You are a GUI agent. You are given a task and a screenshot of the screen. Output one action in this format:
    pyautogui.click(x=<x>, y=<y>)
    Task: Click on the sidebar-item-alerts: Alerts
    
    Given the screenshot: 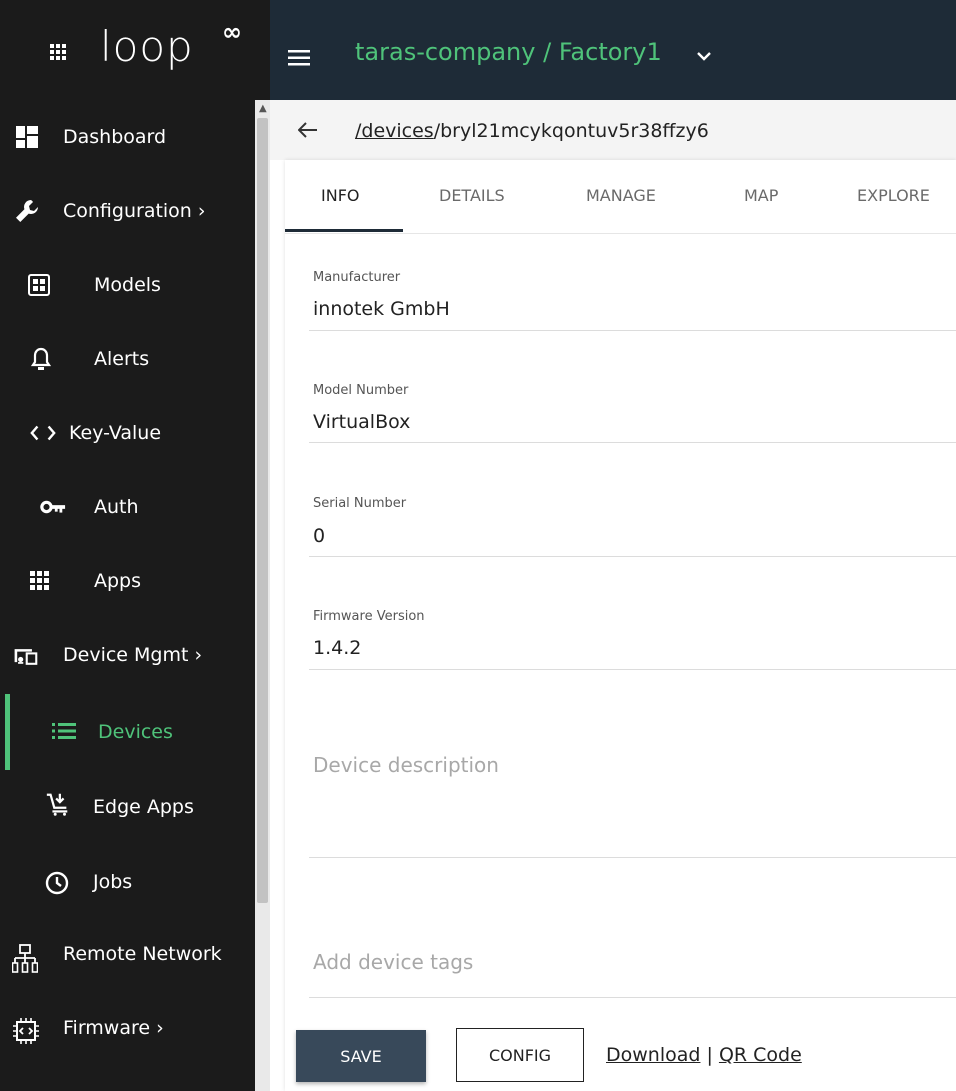 What is the action you would take?
    pyautogui.click(x=127, y=359)
    